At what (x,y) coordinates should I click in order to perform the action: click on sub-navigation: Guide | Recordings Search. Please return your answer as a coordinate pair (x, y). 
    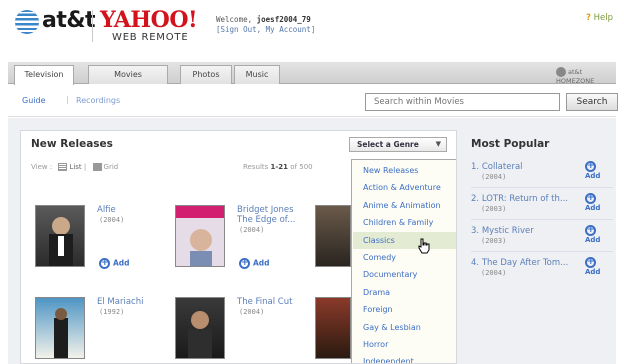
    Looking at the image, I should click on (313, 101).